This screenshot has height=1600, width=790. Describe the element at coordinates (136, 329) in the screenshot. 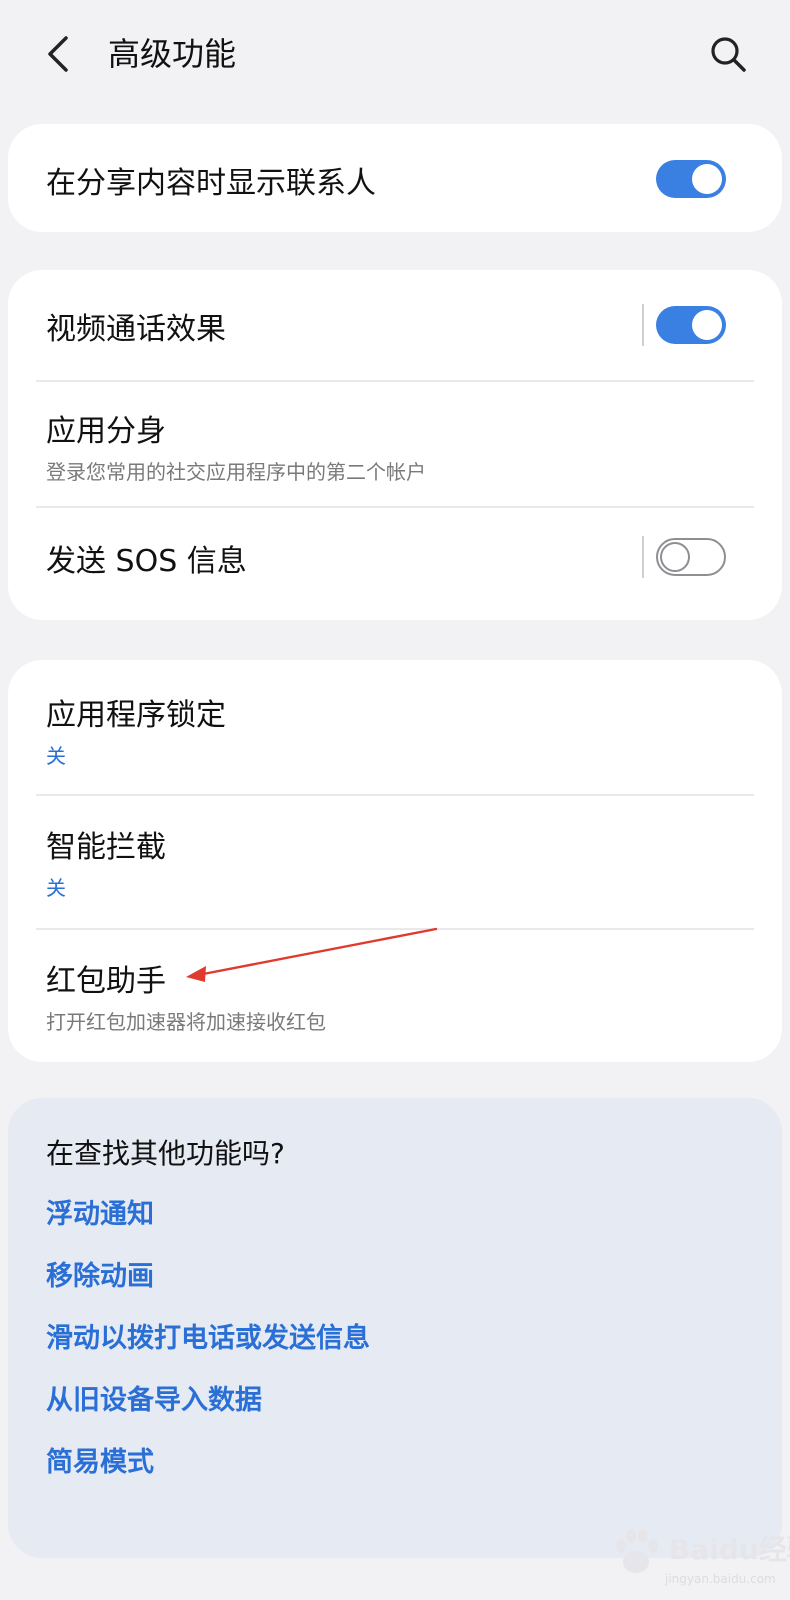

I see `row-title: 视频通话效果` at that location.